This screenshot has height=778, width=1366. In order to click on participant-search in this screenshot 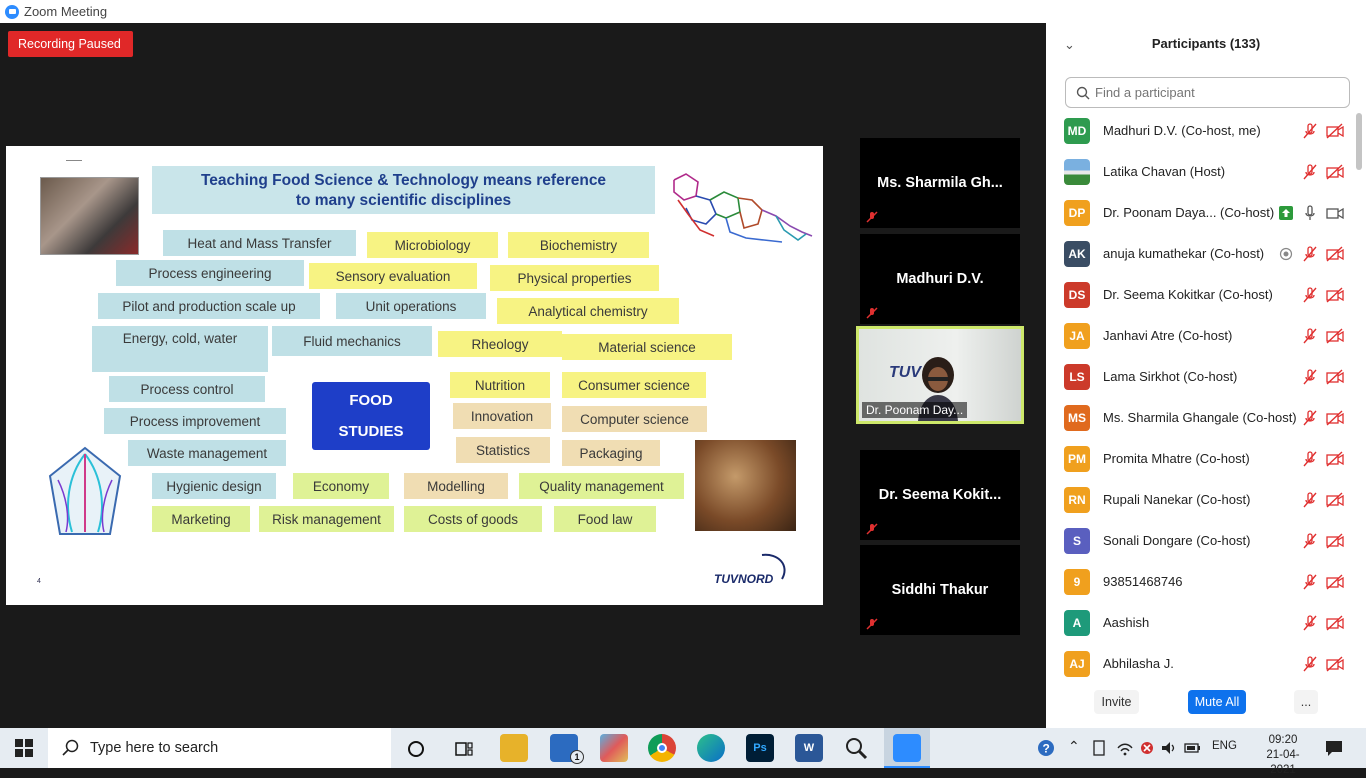, I will do `click(1207, 92)`.